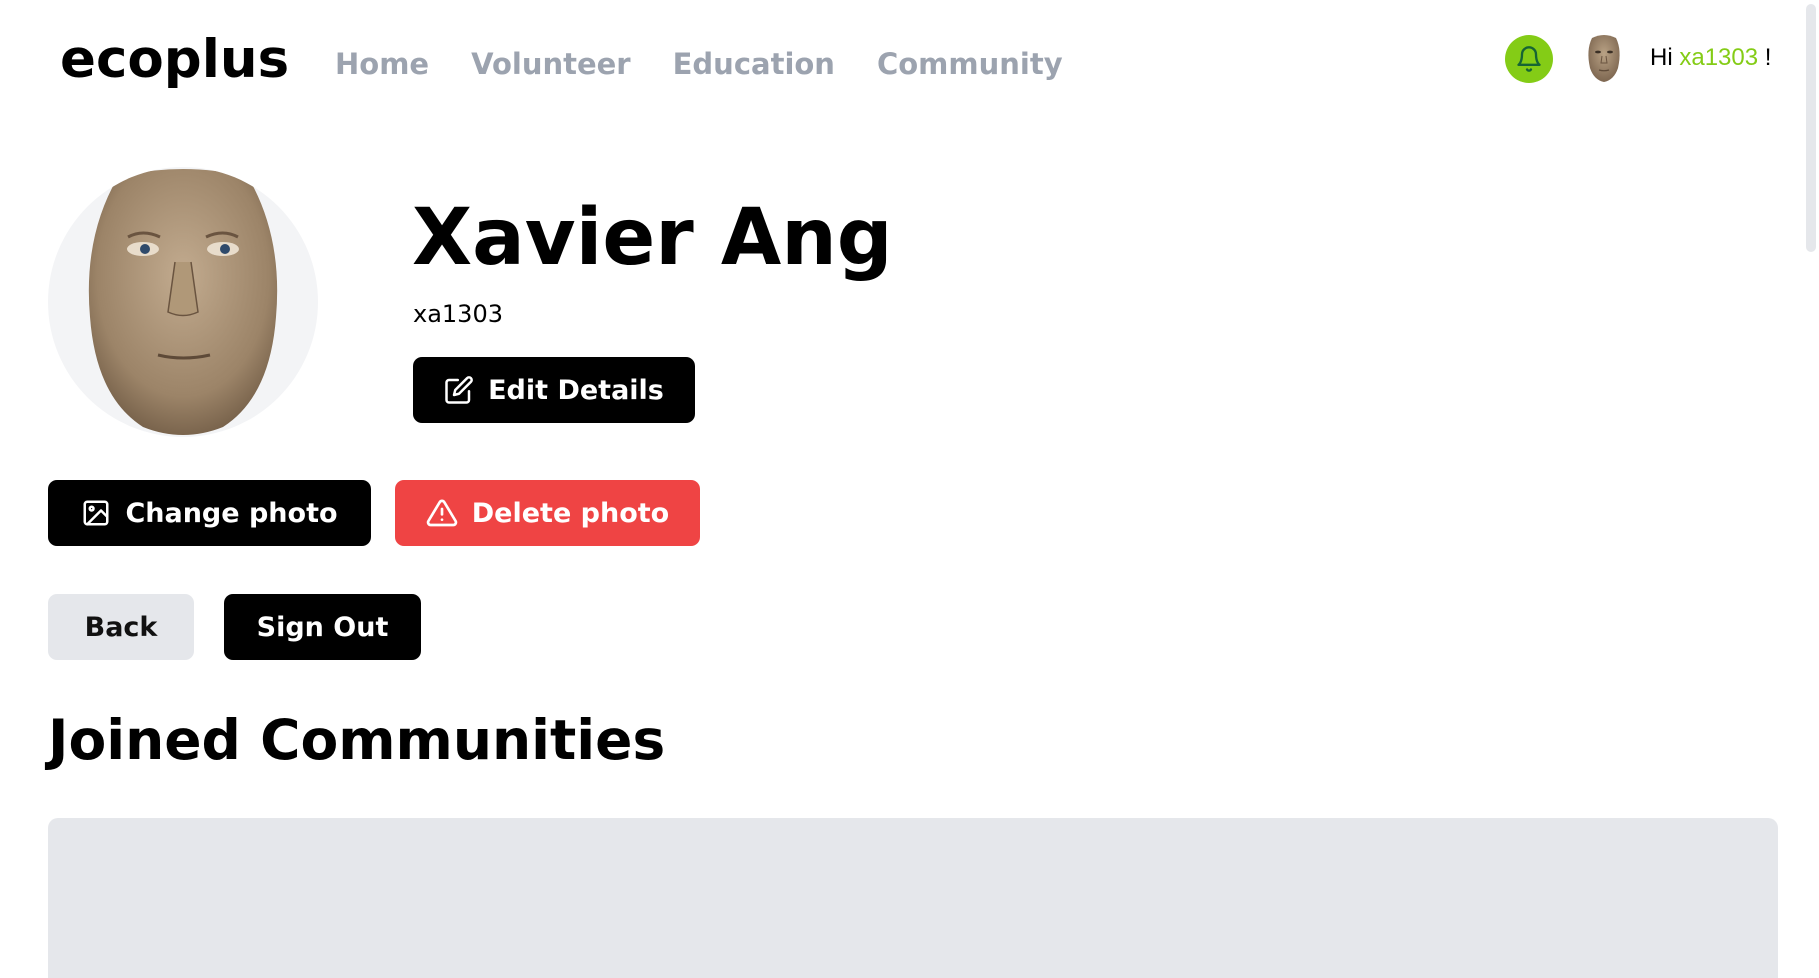 The width and height of the screenshot is (1819, 978). I want to click on delete-photo-button: Delete photo, so click(547, 513).